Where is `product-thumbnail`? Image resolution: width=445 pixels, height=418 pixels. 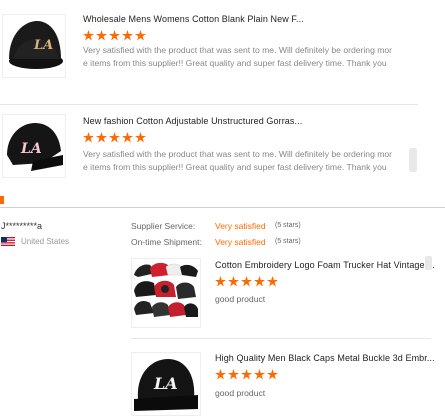 product-thumbnail is located at coordinates (166, 293).